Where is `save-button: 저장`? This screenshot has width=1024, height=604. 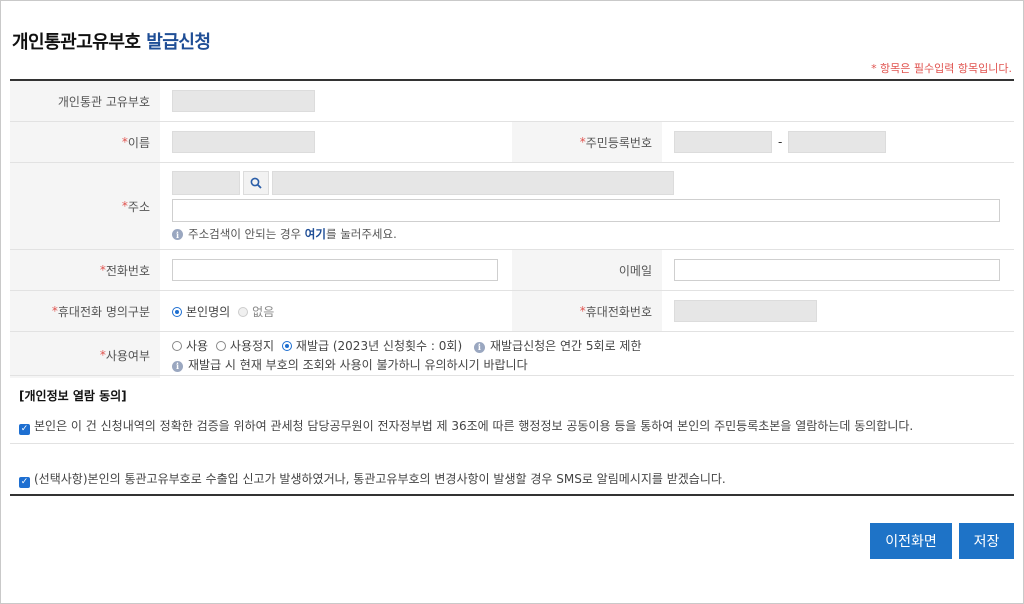 save-button: 저장 is located at coordinates (986, 541).